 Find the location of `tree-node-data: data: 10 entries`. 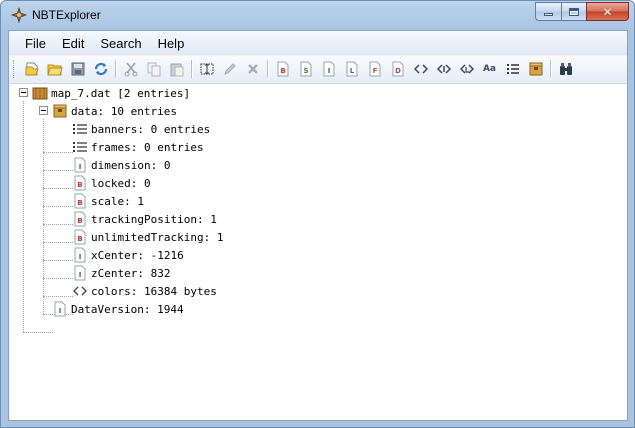

tree-node-data: data: 10 entries is located at coordinates (114, 111).